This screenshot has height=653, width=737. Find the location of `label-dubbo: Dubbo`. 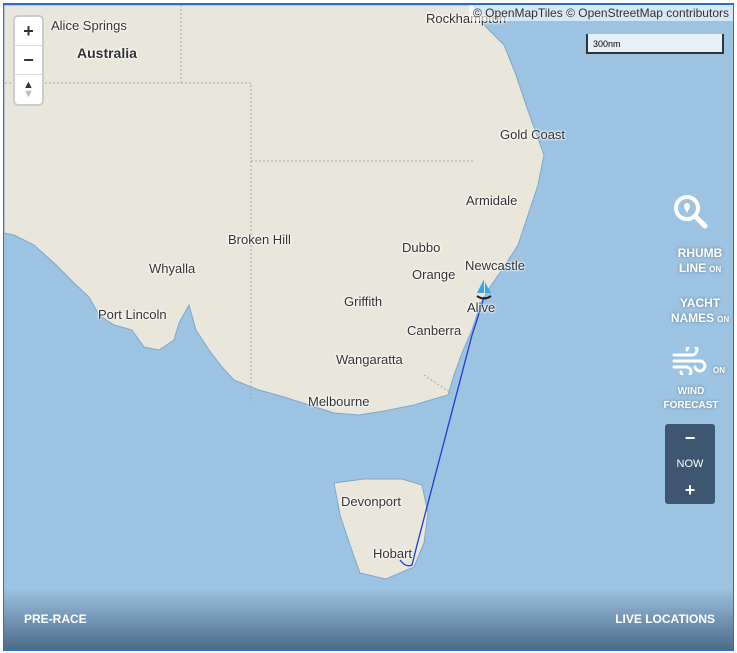

label-dubbo: Dubbo is located at coordinates (421, 247).